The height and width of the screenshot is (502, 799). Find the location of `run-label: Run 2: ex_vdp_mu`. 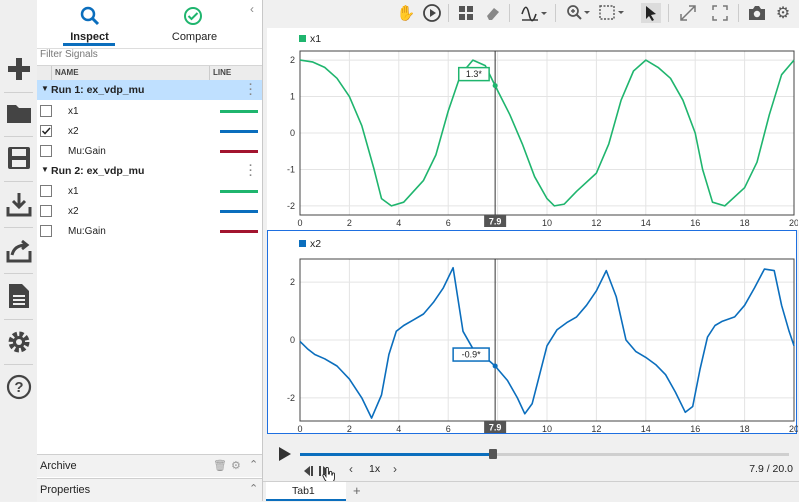

run-label: Run 2: ex_vdp_mu is located at coordinates (98, 171).